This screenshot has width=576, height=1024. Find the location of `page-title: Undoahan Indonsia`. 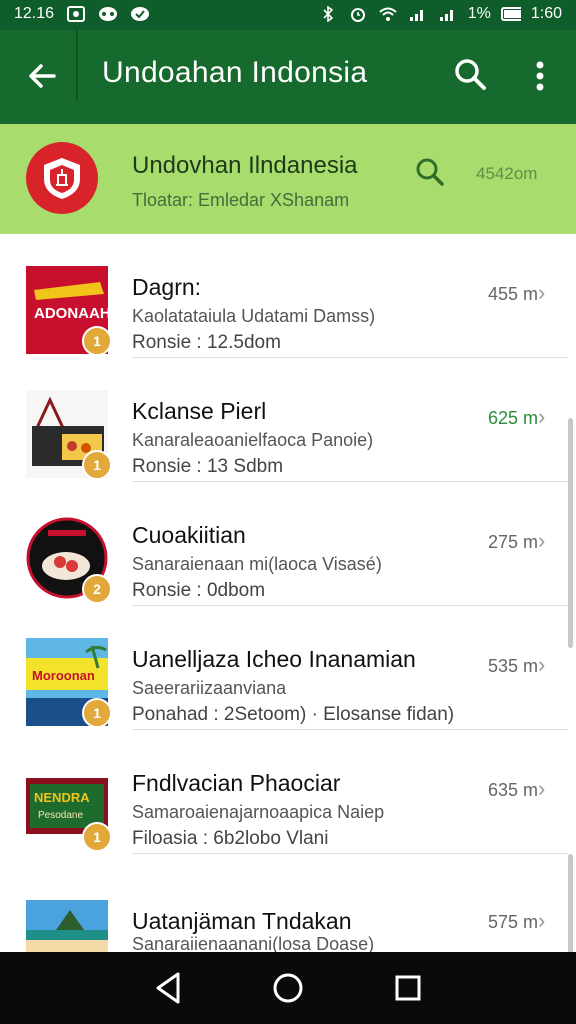

page-title: Undoahan Indonsia is located at coordinates (235, 72).